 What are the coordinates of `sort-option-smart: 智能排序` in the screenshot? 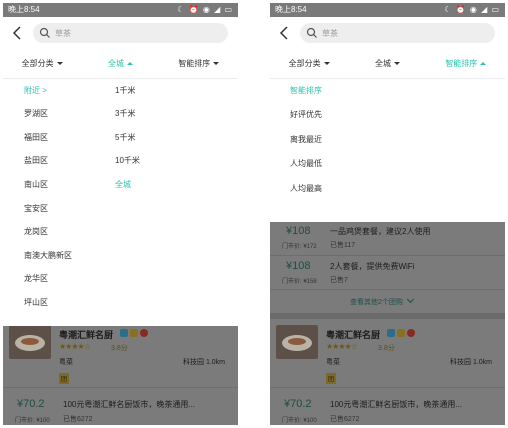 It's located at (306, 90).